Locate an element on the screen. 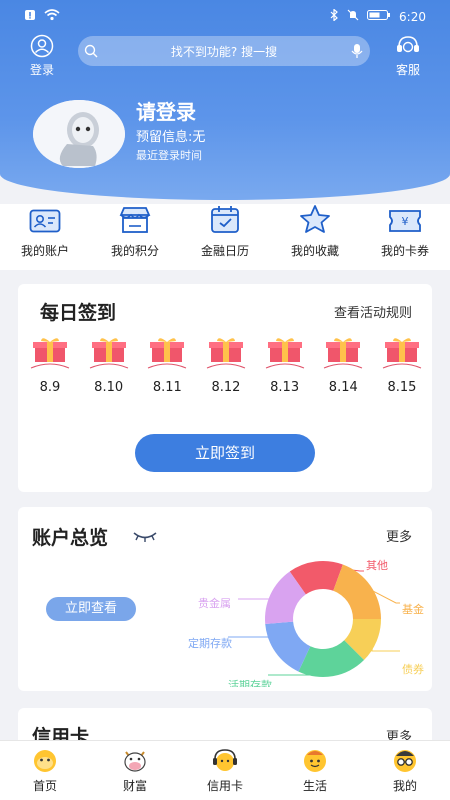 This screenshot has width=450, height=800. checkin-day: 8.13 is located at coordinates (285, 365).